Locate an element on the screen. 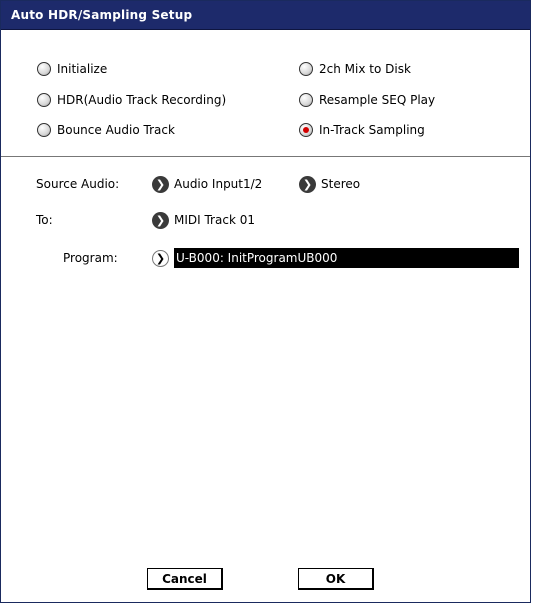 The image size is (533, 604). to-track-popup: ❯ MIDI Track 01 is located at coordinates (203, 220).